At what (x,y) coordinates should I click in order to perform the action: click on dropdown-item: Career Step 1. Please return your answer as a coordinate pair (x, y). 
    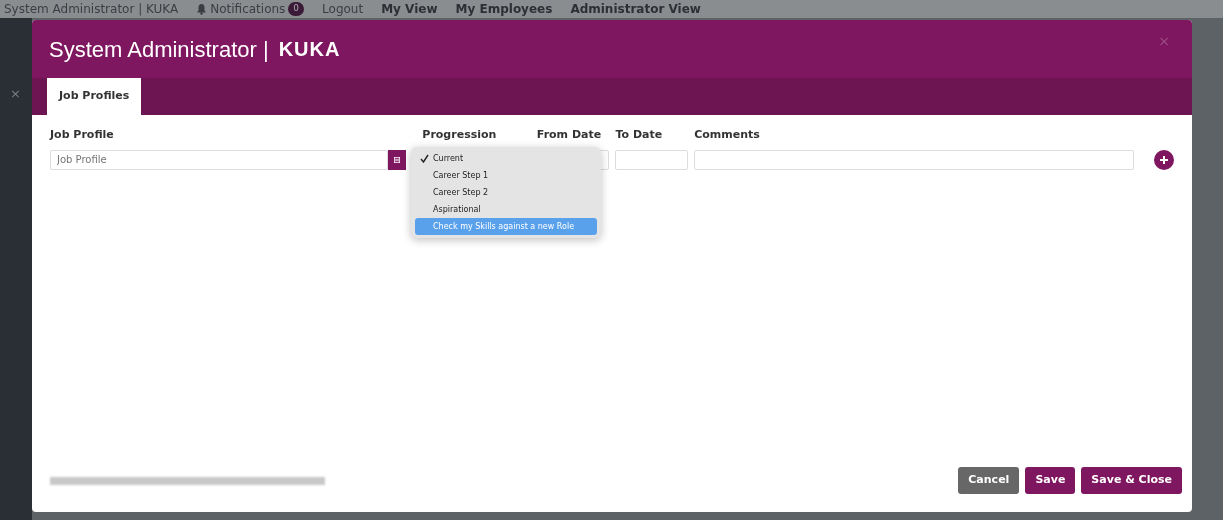
    Looking at the image, I should click on (506, 175).